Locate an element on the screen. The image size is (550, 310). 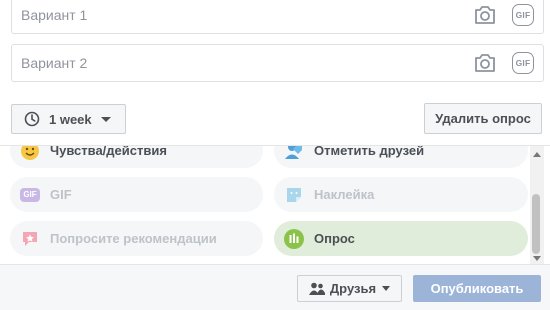
sticker-label: Наклейка is located at coordinates (344, 194).